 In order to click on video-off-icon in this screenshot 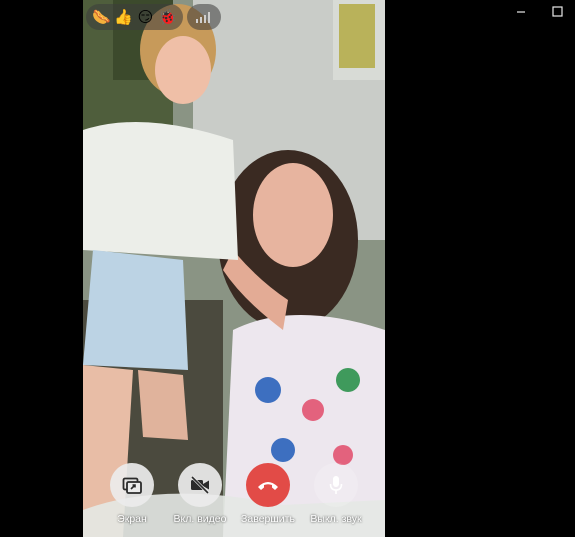, I will do `click(200, 485)`.